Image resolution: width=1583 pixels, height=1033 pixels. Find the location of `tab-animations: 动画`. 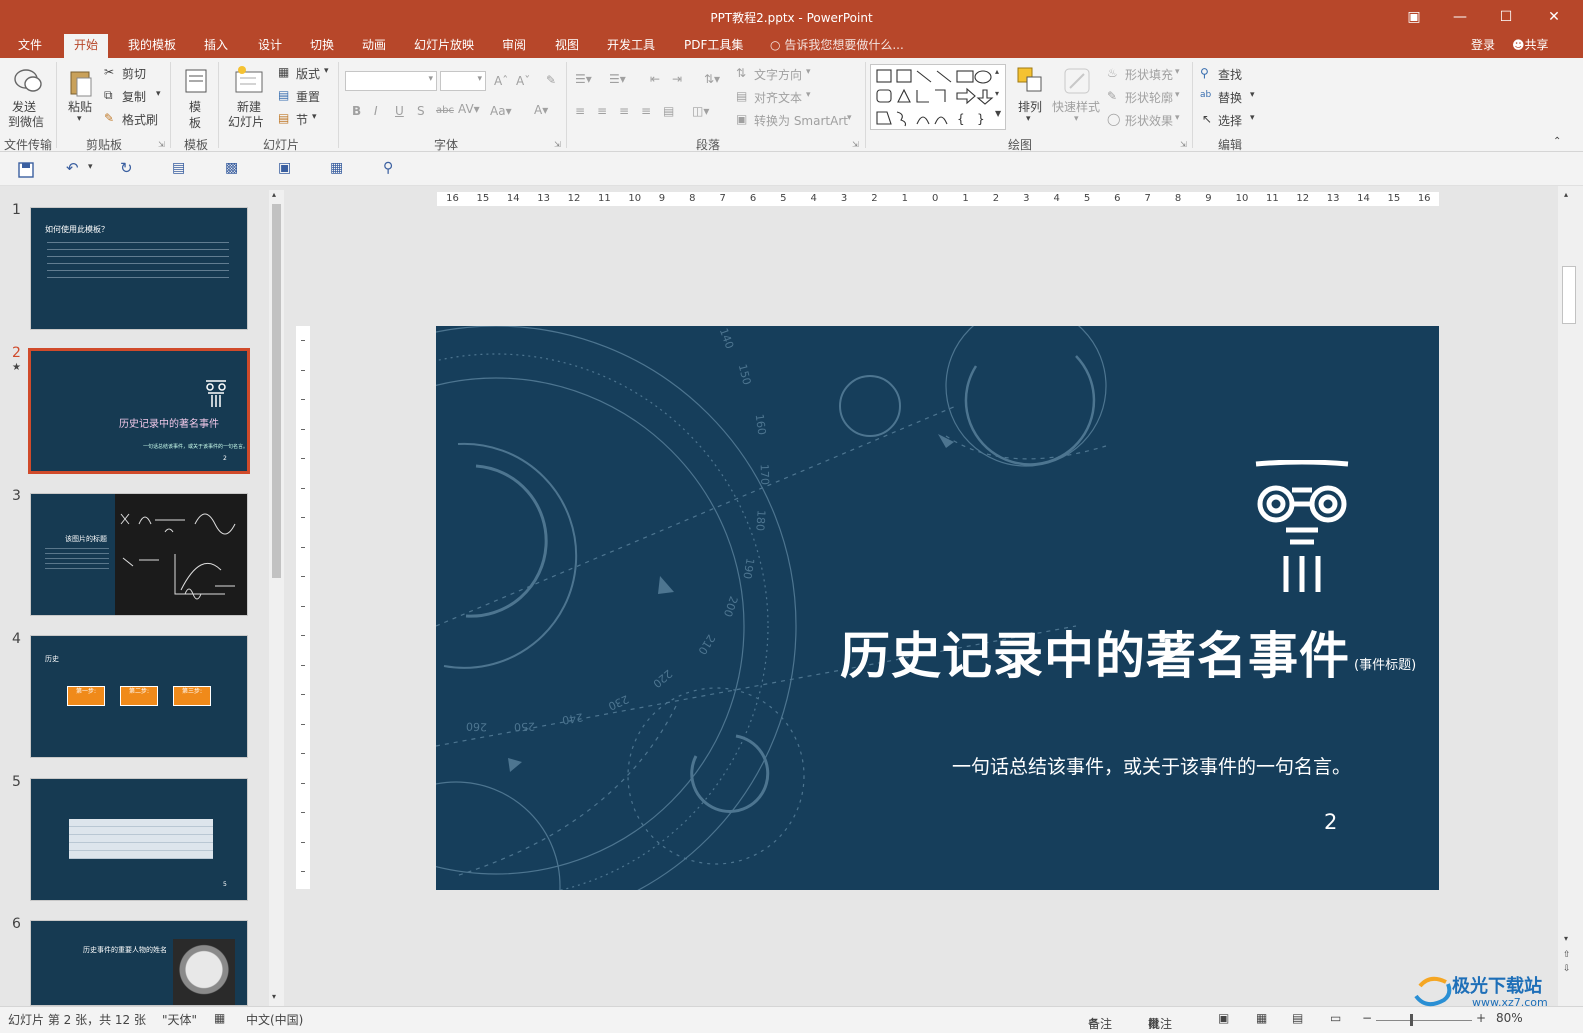

tab-animations: 动画 is located at coordinates (374, 46).